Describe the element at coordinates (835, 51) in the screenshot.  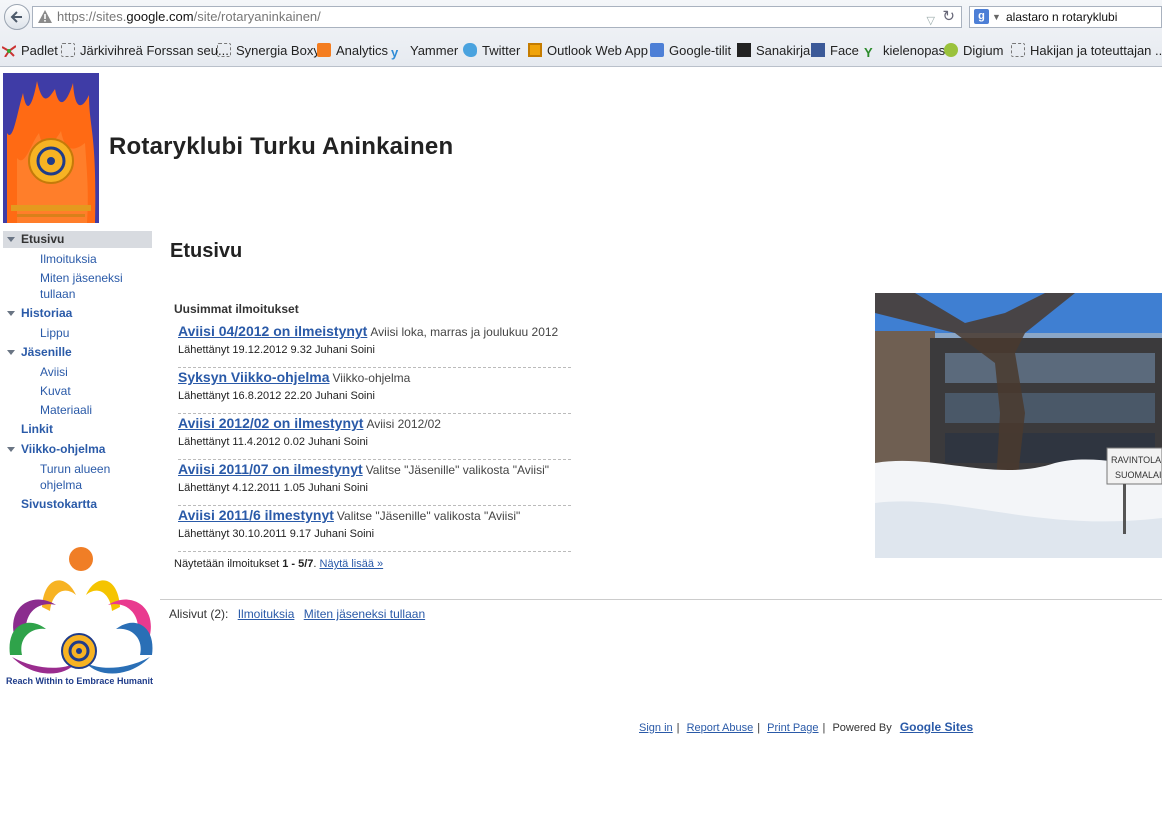
I see `bookmark-face: Face` at that location.